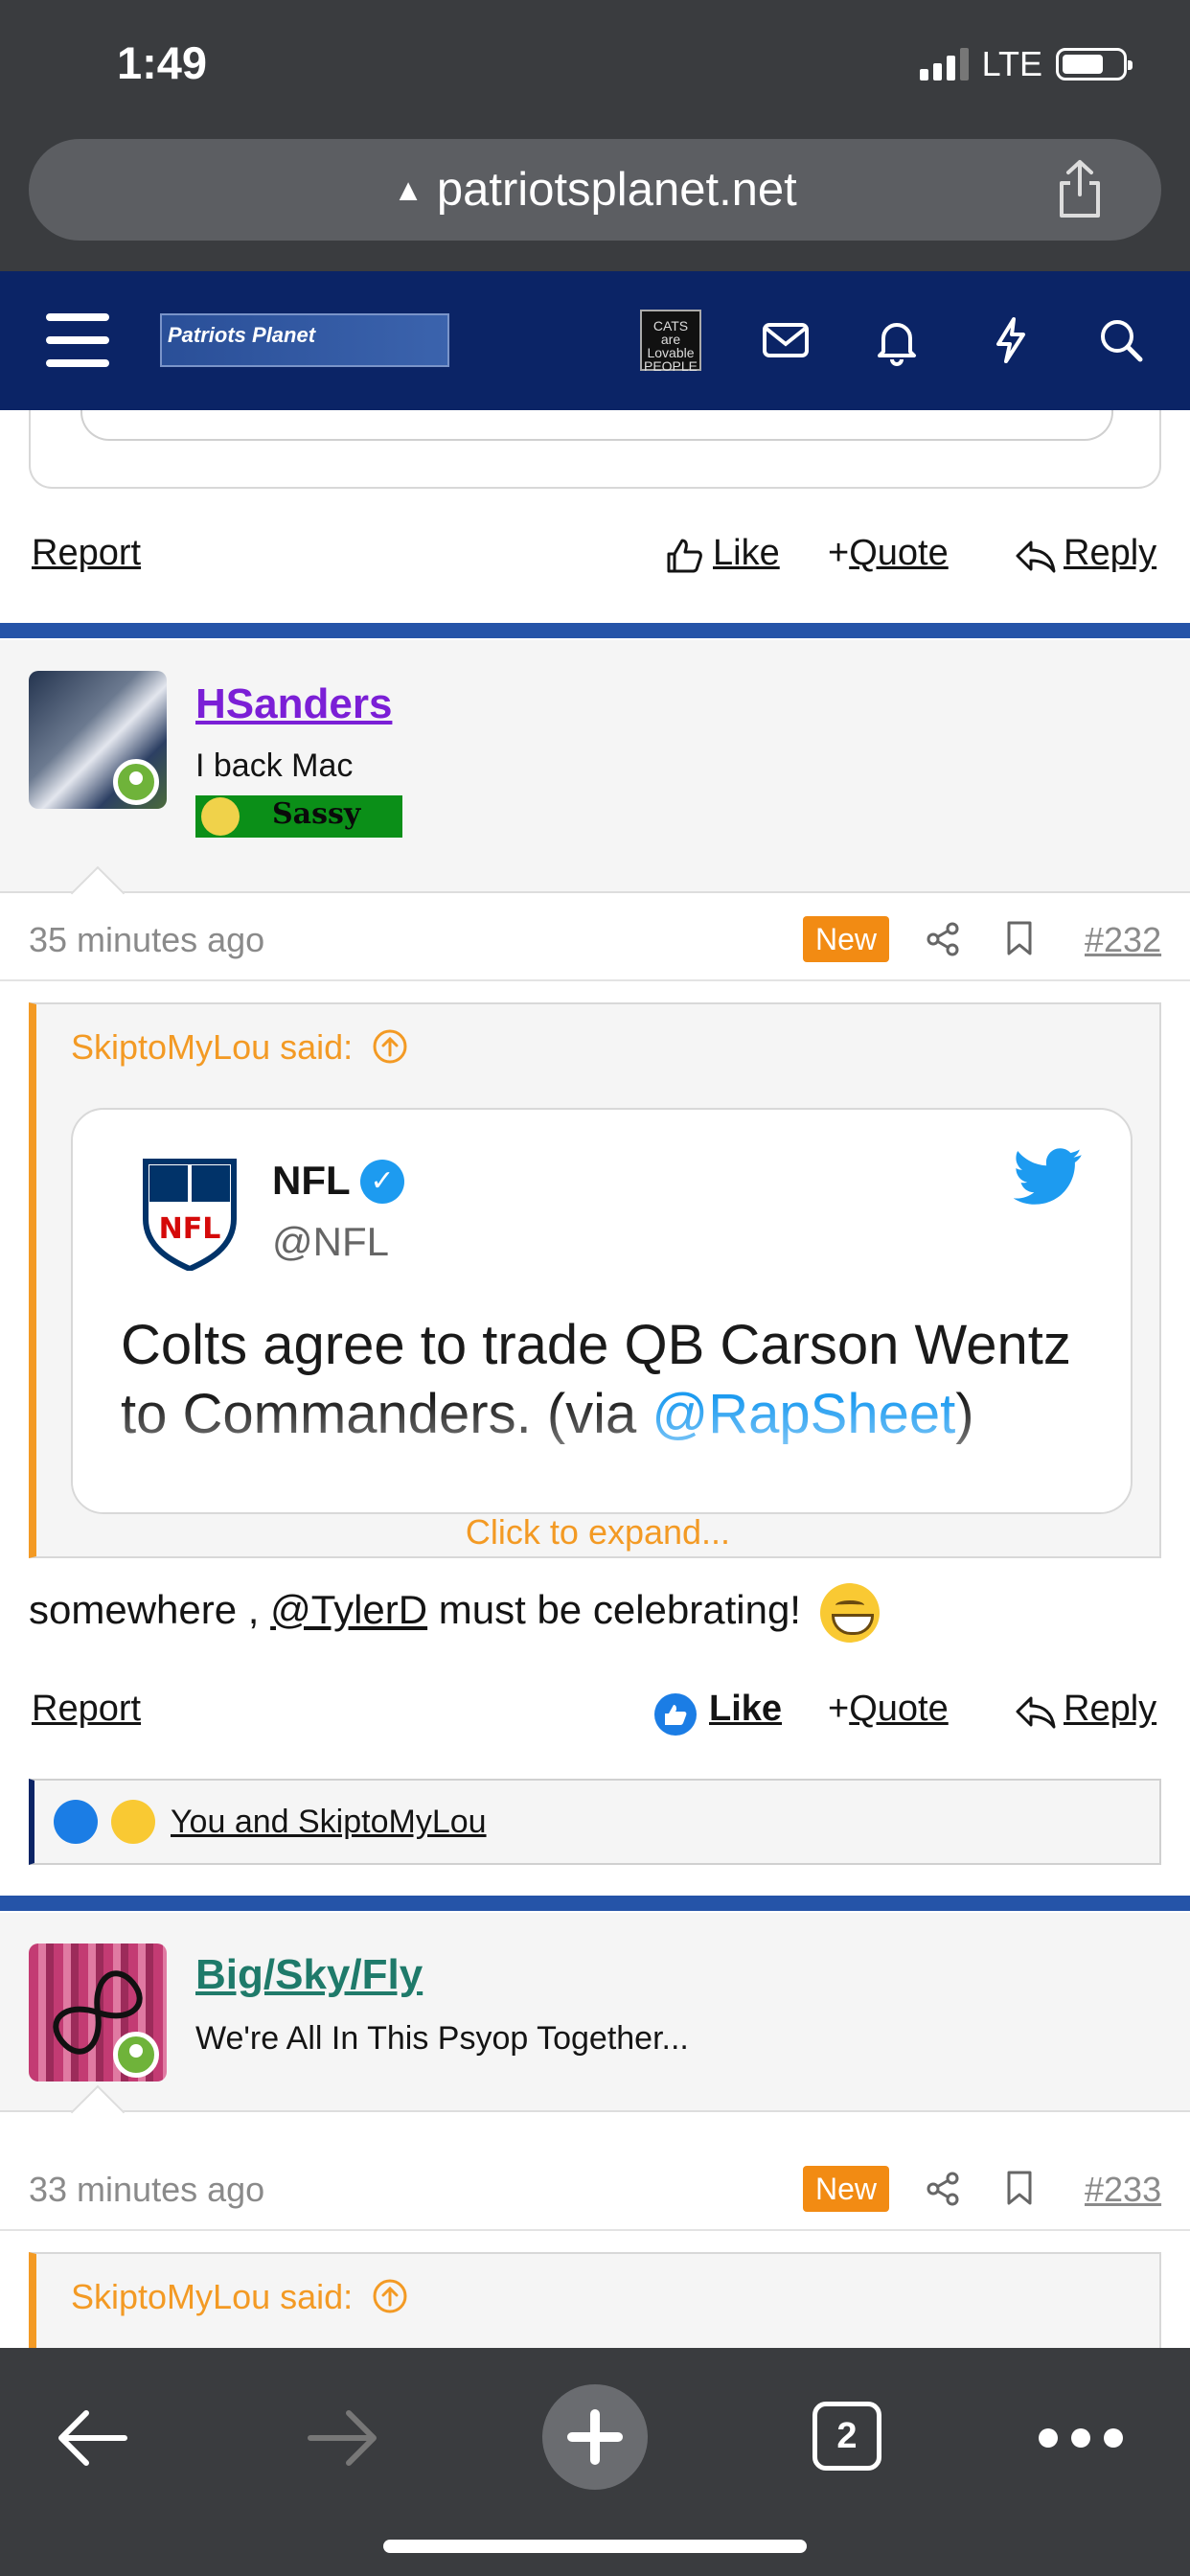  Describe the element at coordinates (221, 816) in the screenshot. I see `smiley-icon` at that location.